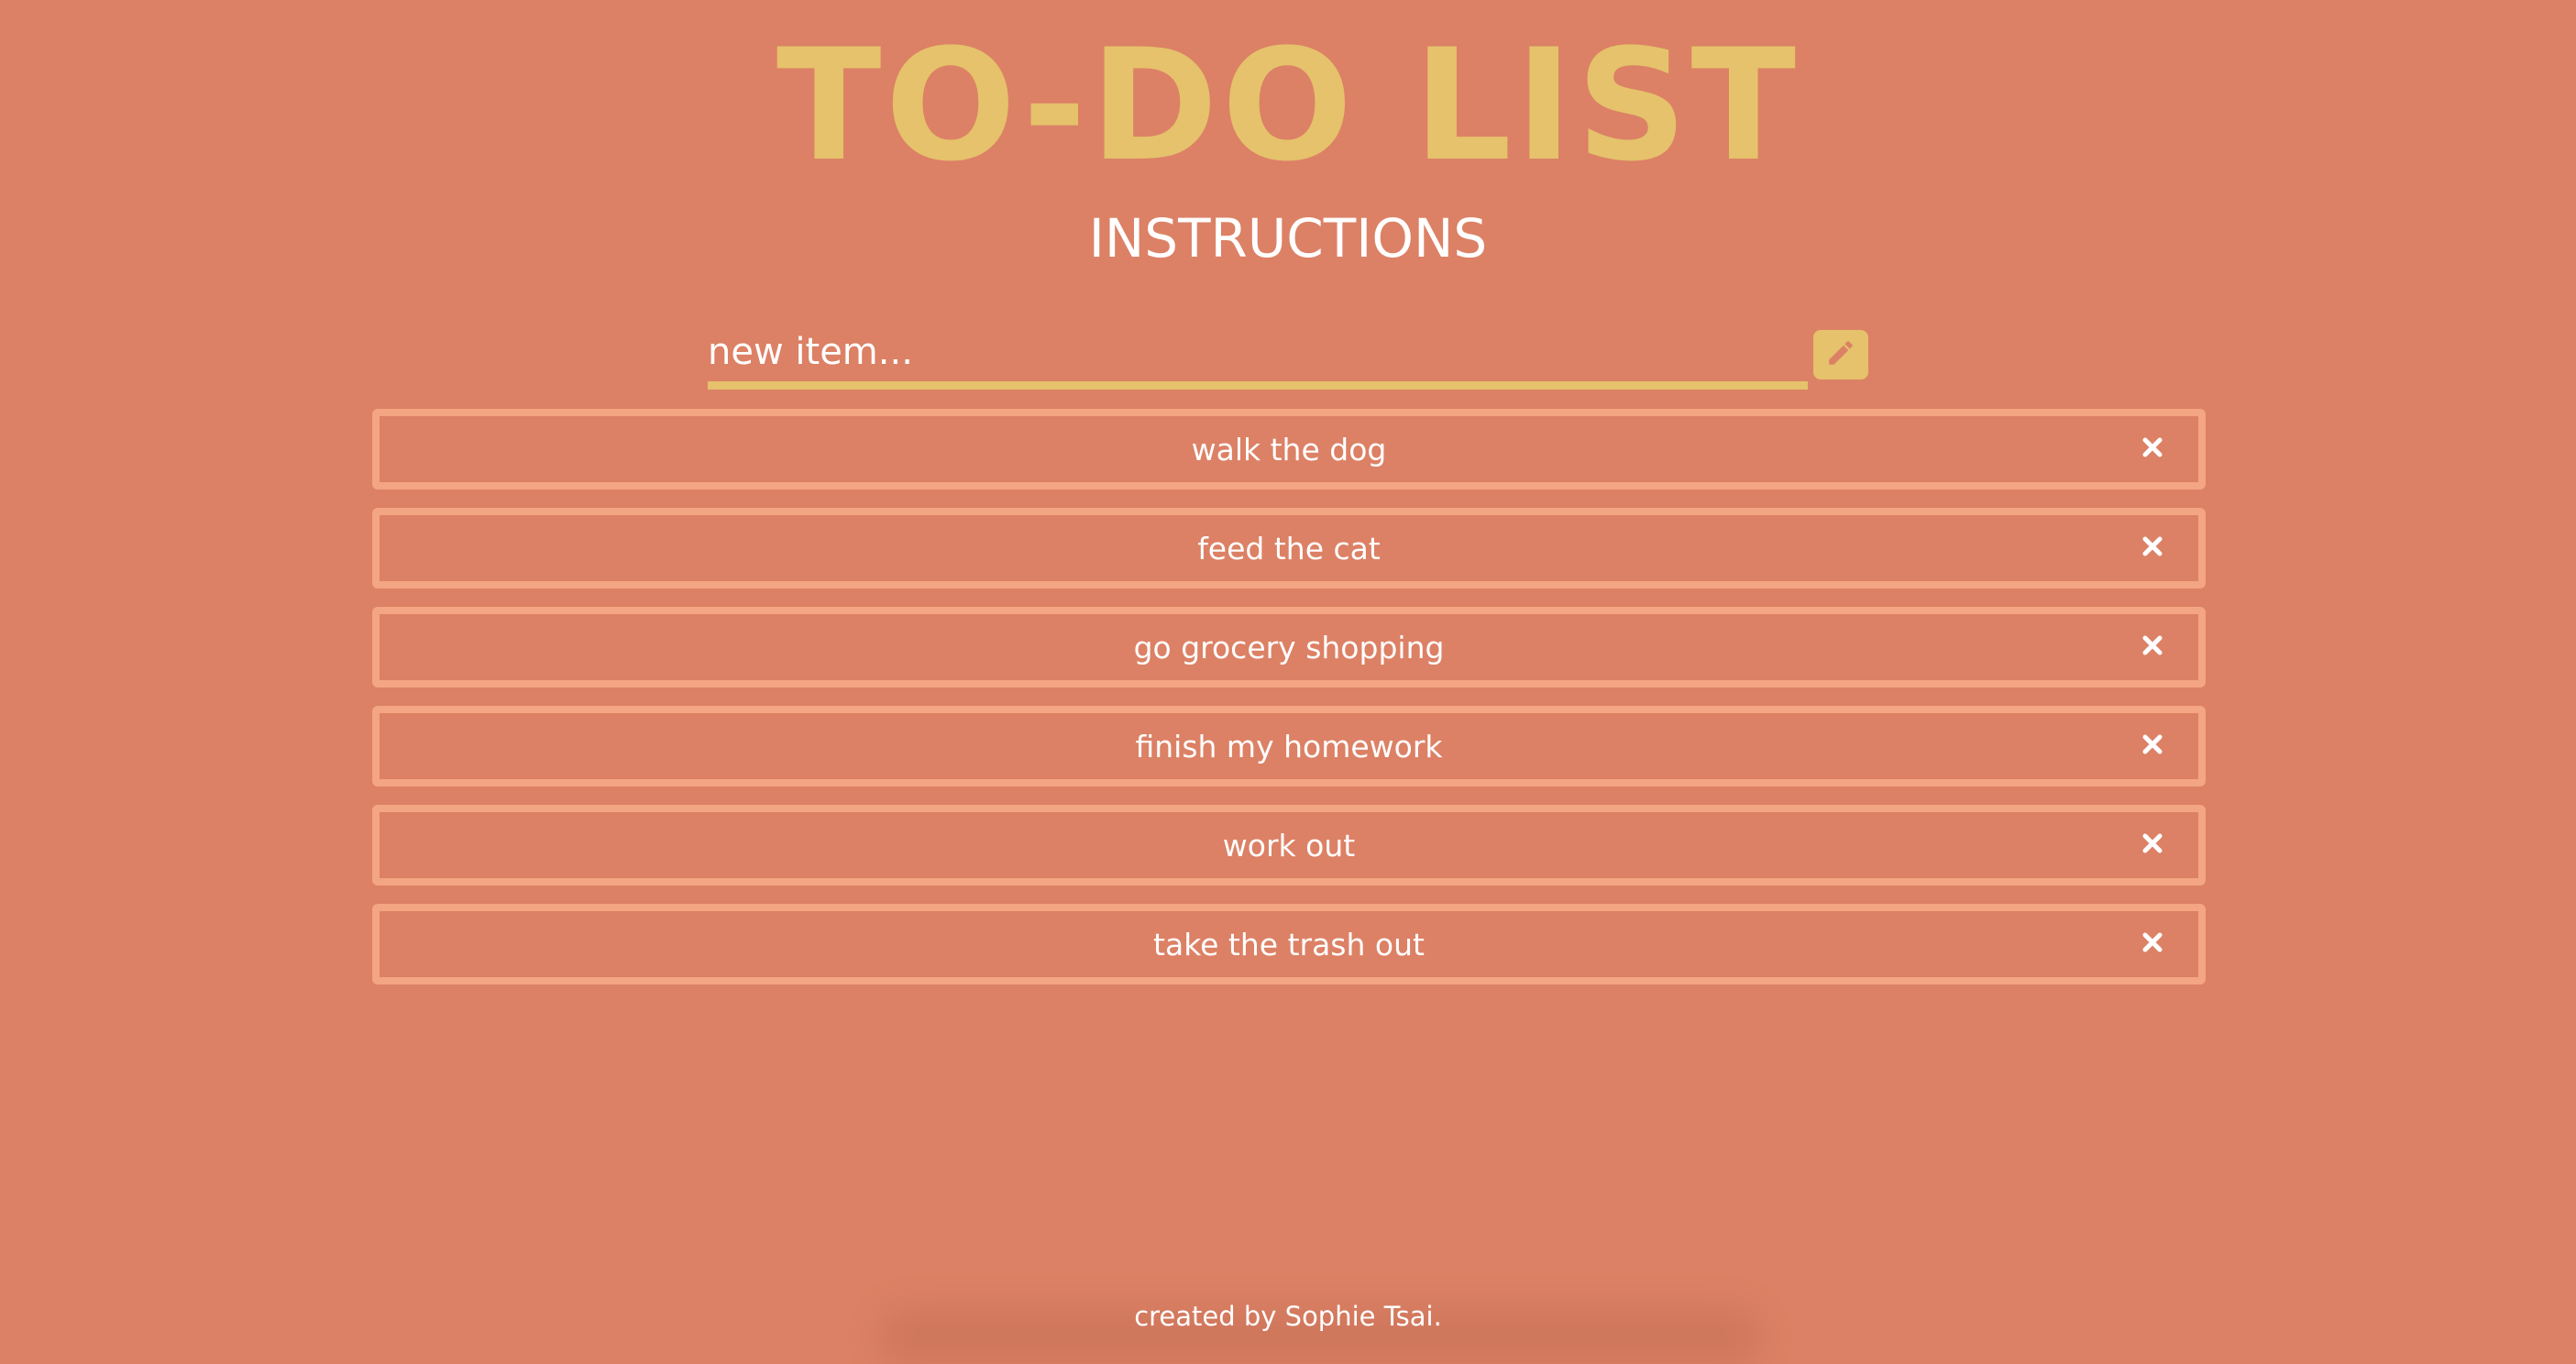 The image size is (2576, 1364). Describe the element at coordinates (1288, 238) in the screenshot. I see `instructions-toggle: INSTRUCTIONS` at that location.